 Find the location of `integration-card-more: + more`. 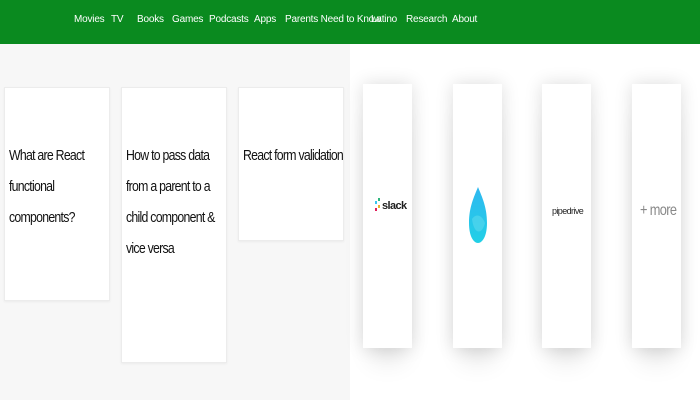

integration-card-more: + more is located at coordinates (656, 216).